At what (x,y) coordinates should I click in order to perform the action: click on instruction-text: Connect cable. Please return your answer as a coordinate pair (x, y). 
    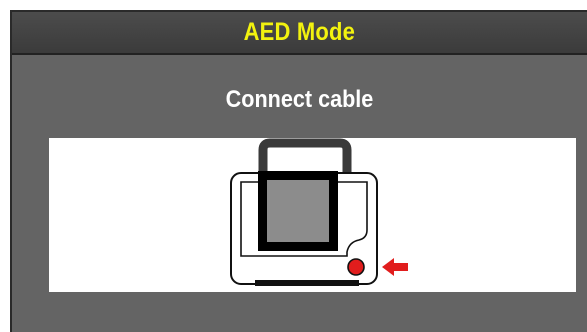
    Looking at the image, I should click on (299, 99).